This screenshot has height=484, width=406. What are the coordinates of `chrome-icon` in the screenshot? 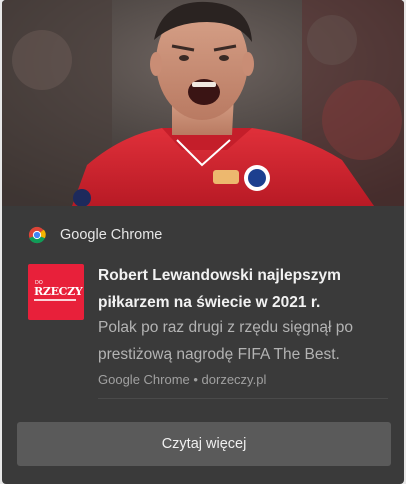 It's located at (37, 235).